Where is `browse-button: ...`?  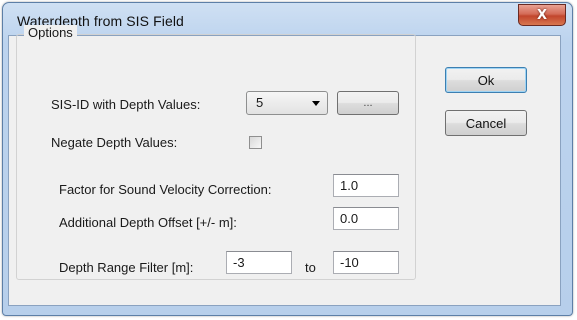
browse-button: ... is located at coordinates (368, 103).